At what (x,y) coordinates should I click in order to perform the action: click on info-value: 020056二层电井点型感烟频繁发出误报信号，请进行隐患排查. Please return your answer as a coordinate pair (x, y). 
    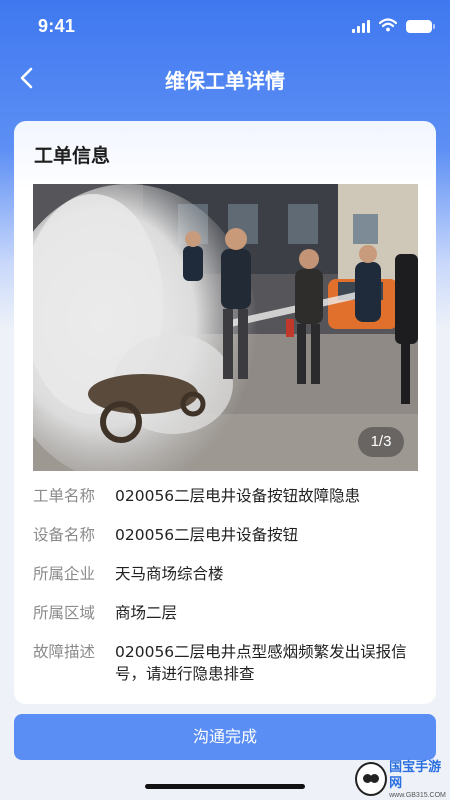
    Looking at the image, I should click on (261, 663).